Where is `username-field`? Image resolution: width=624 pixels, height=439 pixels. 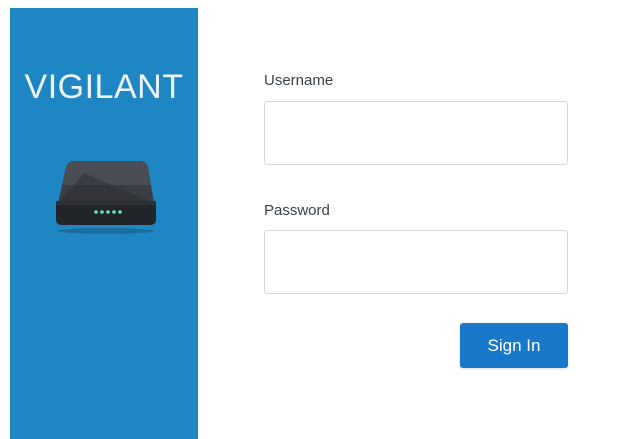
username-field is located at coordinates (416, 133).